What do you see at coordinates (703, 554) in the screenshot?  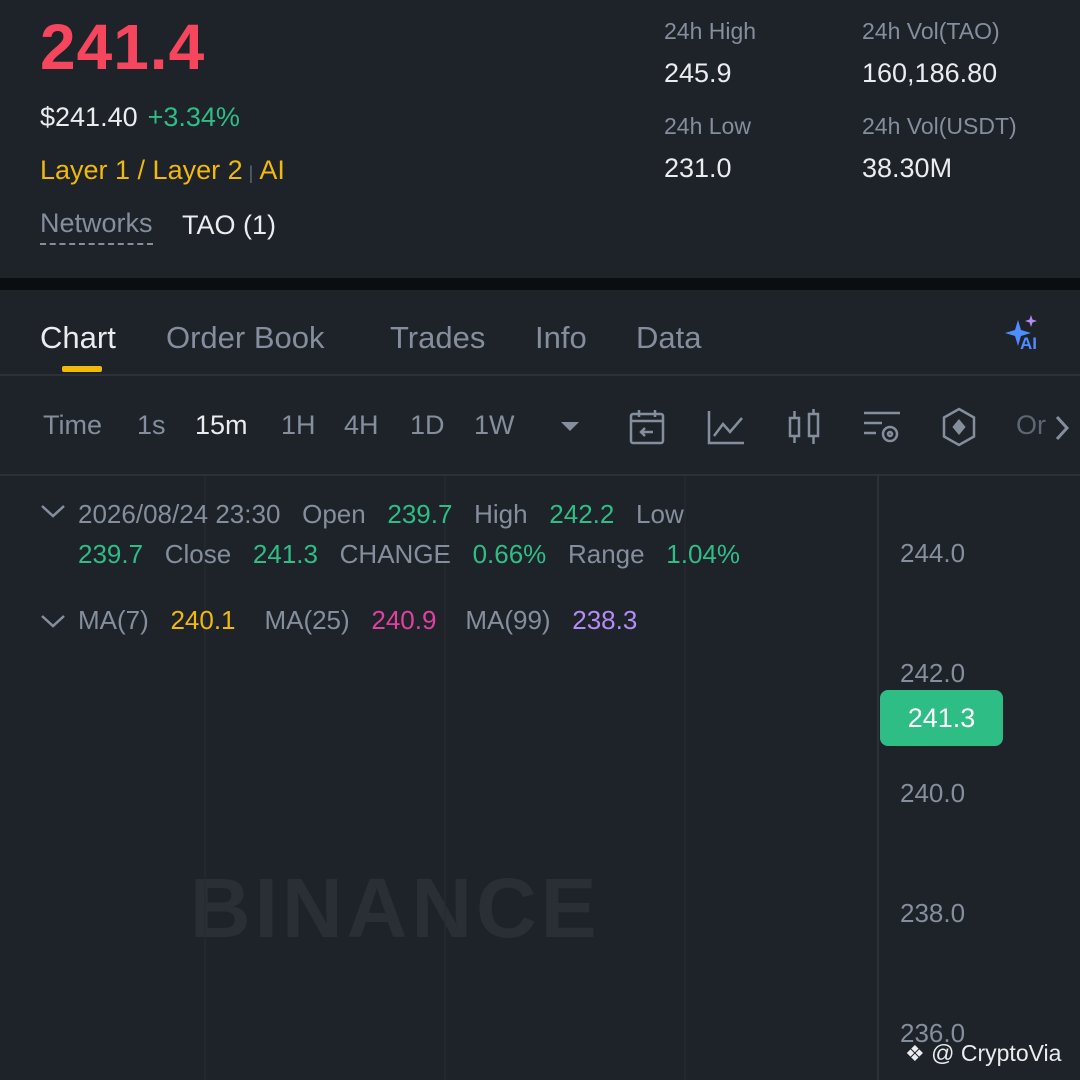 I see `range-value: 1.04%` at bounding box center [703, 554].